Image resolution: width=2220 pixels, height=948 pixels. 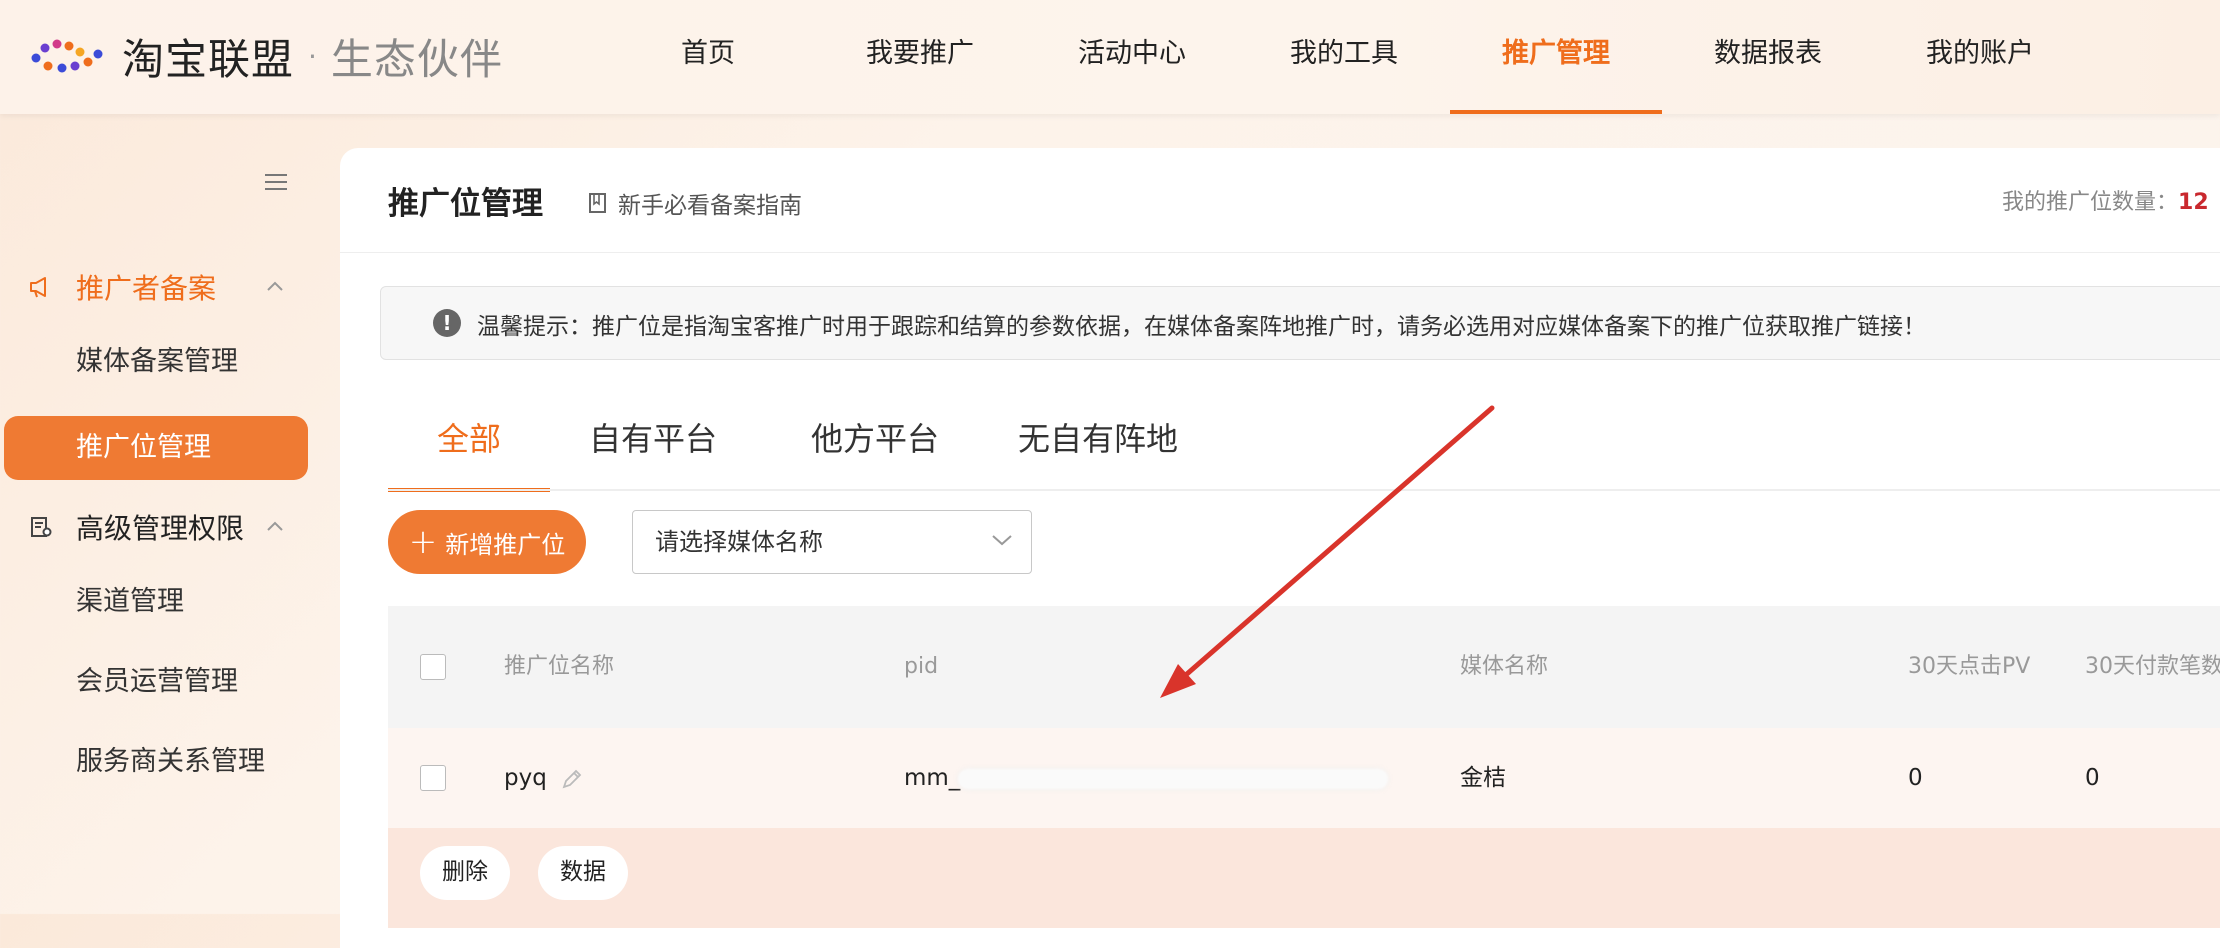 I want to click on select-all-checkbox, so click(x=433, y=667).